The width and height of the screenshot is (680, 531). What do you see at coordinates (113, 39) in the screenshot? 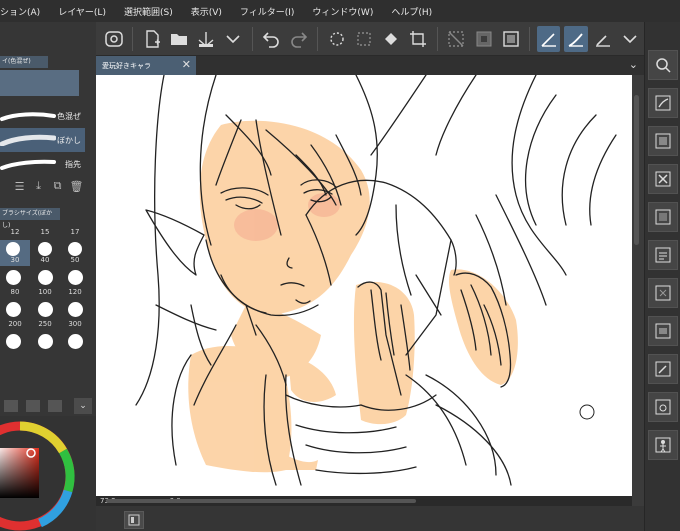
I see `app-logo-icon` at bounding box center [113, 39].